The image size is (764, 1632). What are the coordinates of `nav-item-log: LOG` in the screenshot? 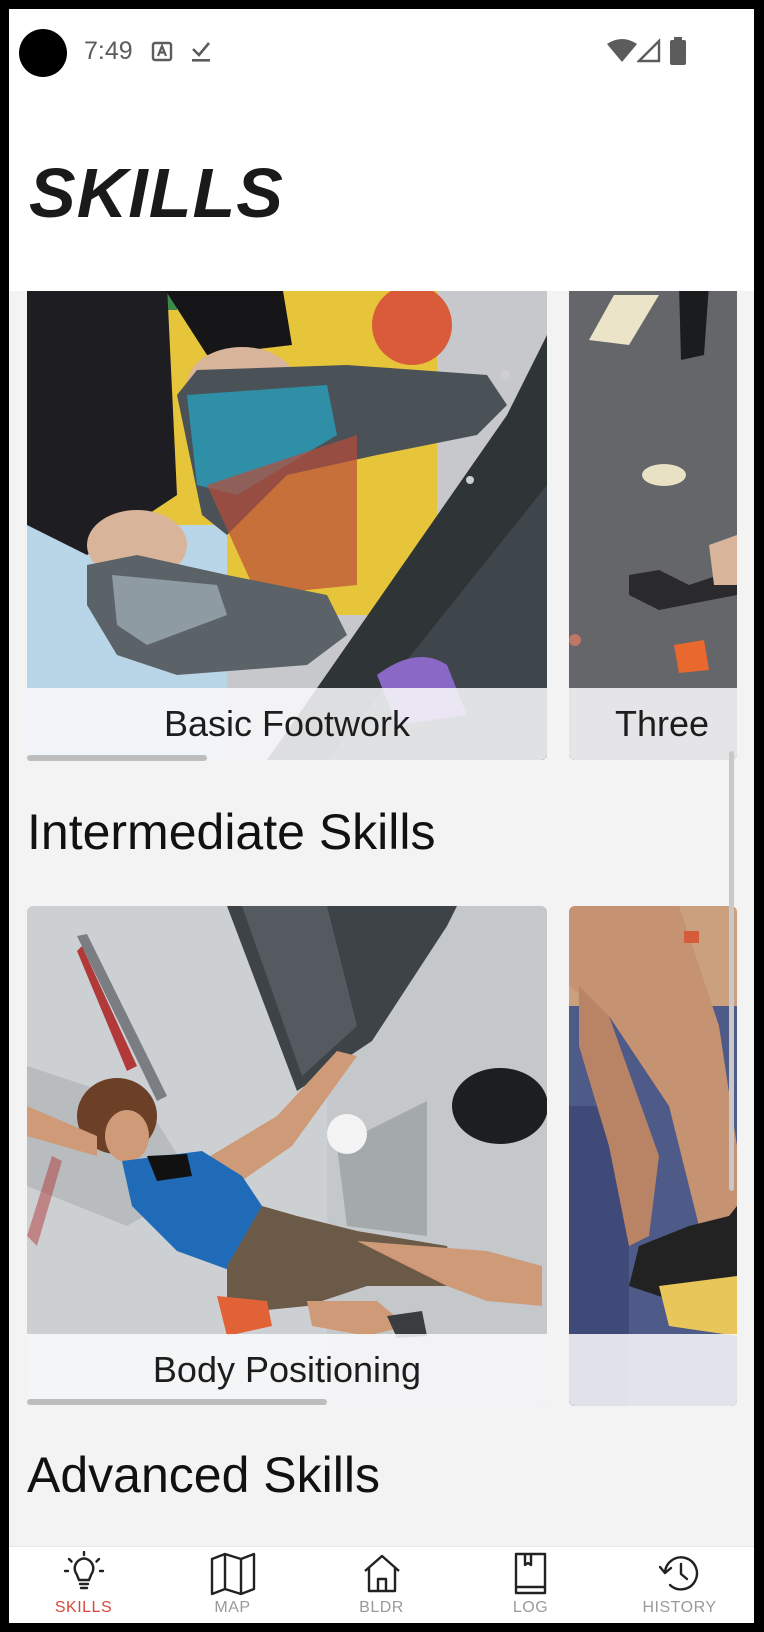 It's located at (530, 1585).